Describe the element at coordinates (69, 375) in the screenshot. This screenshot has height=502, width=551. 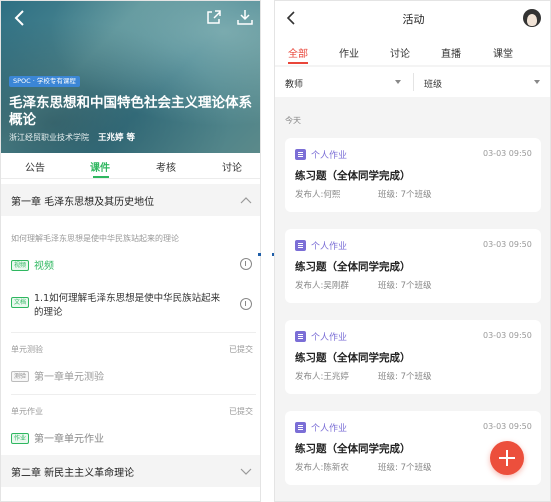
I see `unit-test-item: 第一章单元测验` at that location.